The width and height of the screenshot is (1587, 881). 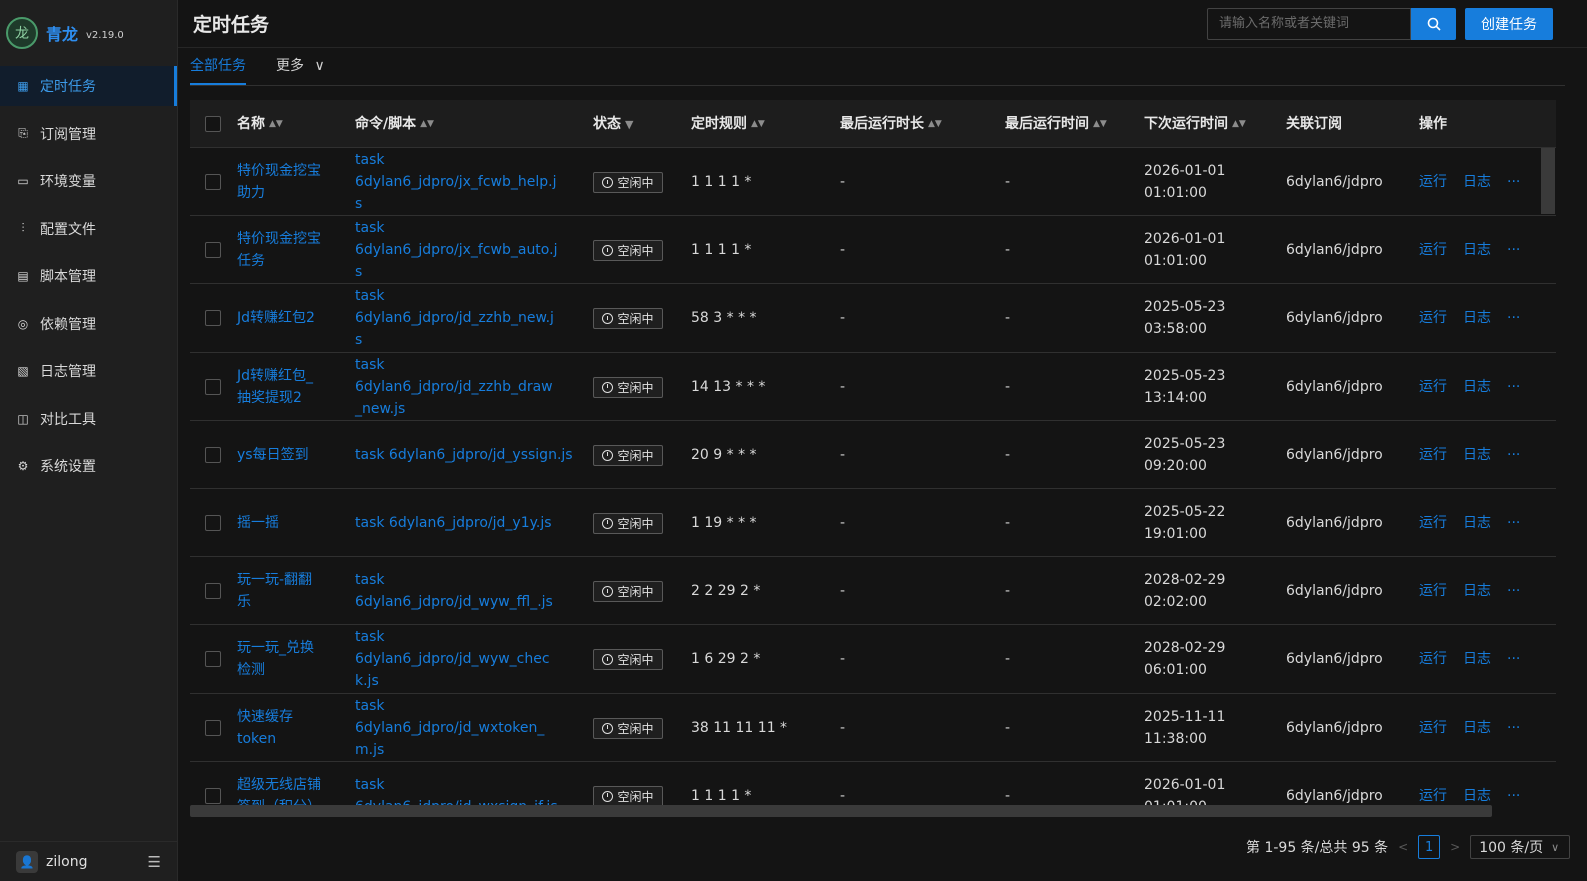 What do you see at coordinates (465, 523) in the screenshot?
I see `task-command: task 6dylan6_jdpro/jd_y1y.js` at bounding box center [465, 523].